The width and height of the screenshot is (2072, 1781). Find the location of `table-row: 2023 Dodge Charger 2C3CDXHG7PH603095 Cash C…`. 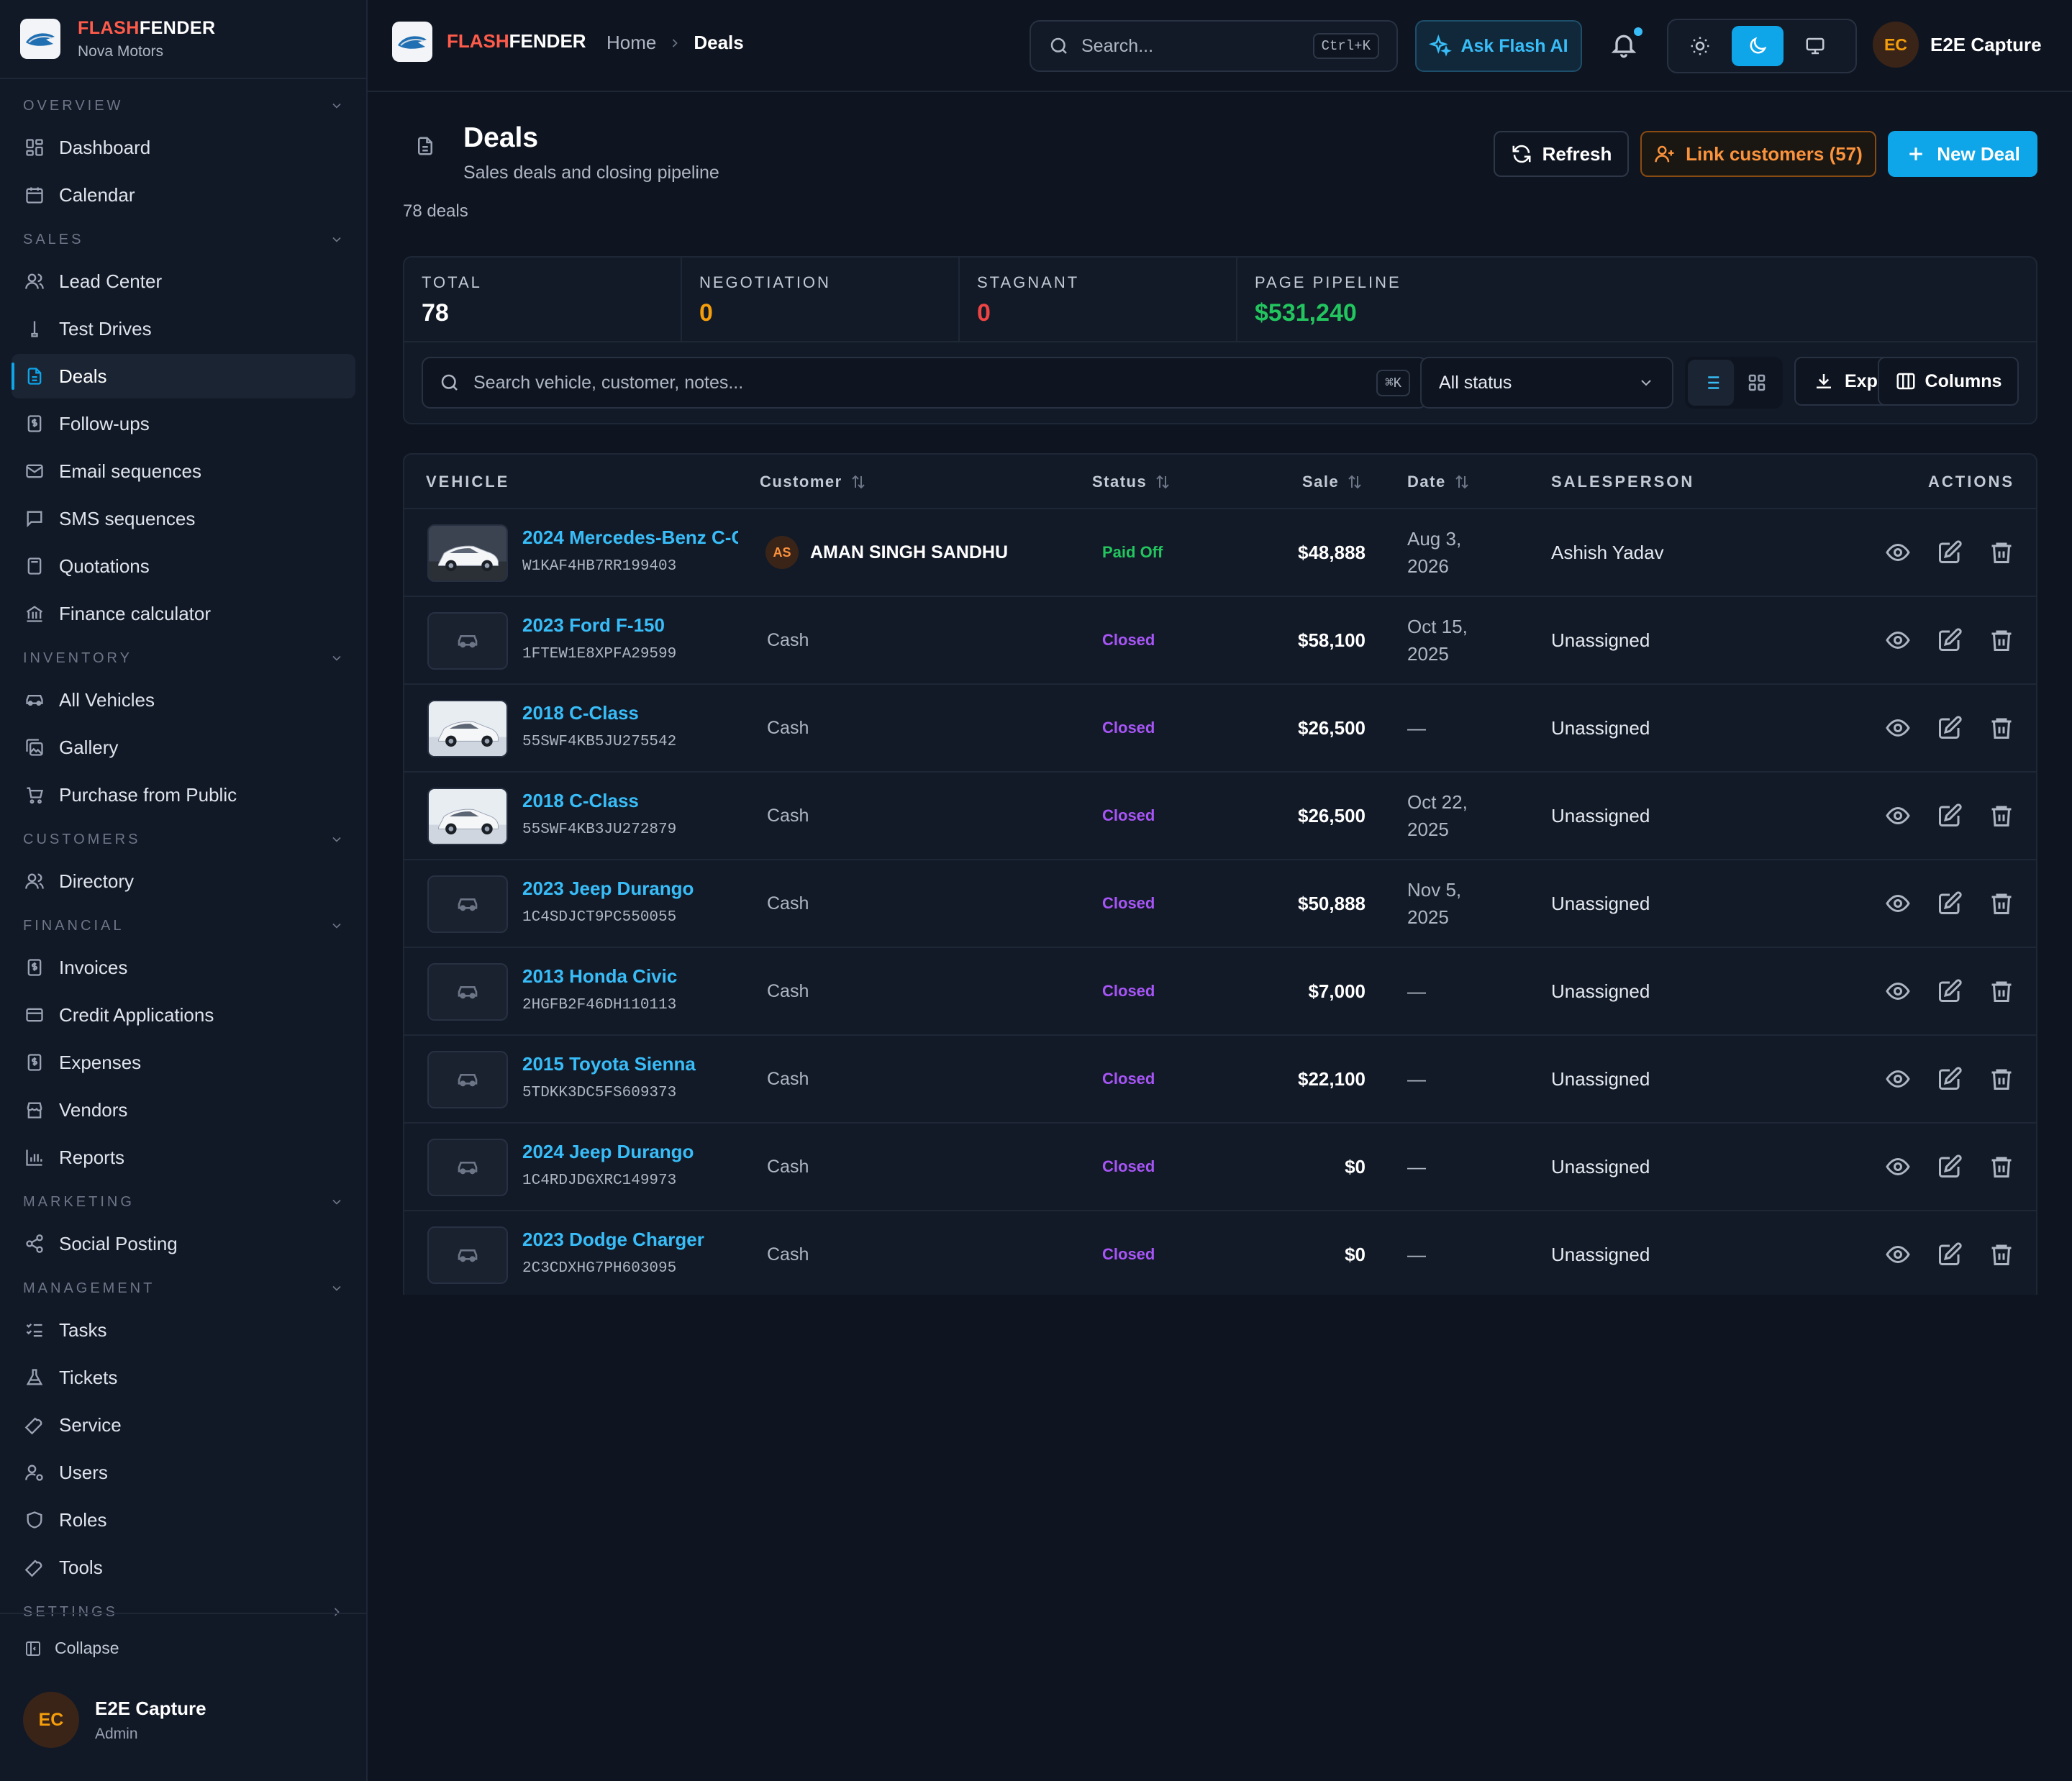

table-row: 2023 Dodge Charger 2C3CDXHG7PH603095 Cash C… is located at coordinates (1220, 1253).